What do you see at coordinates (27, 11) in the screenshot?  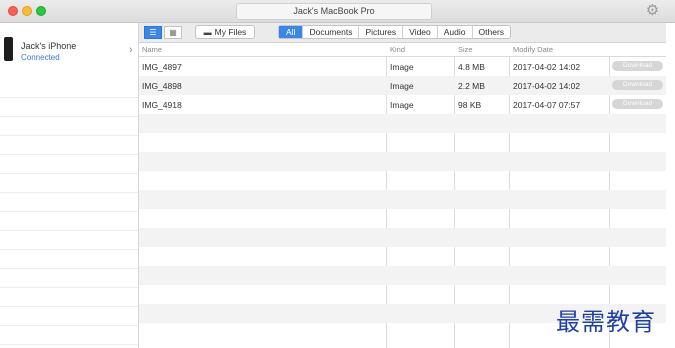 I see `minimize-window-button` at bounding box center [27, 11].